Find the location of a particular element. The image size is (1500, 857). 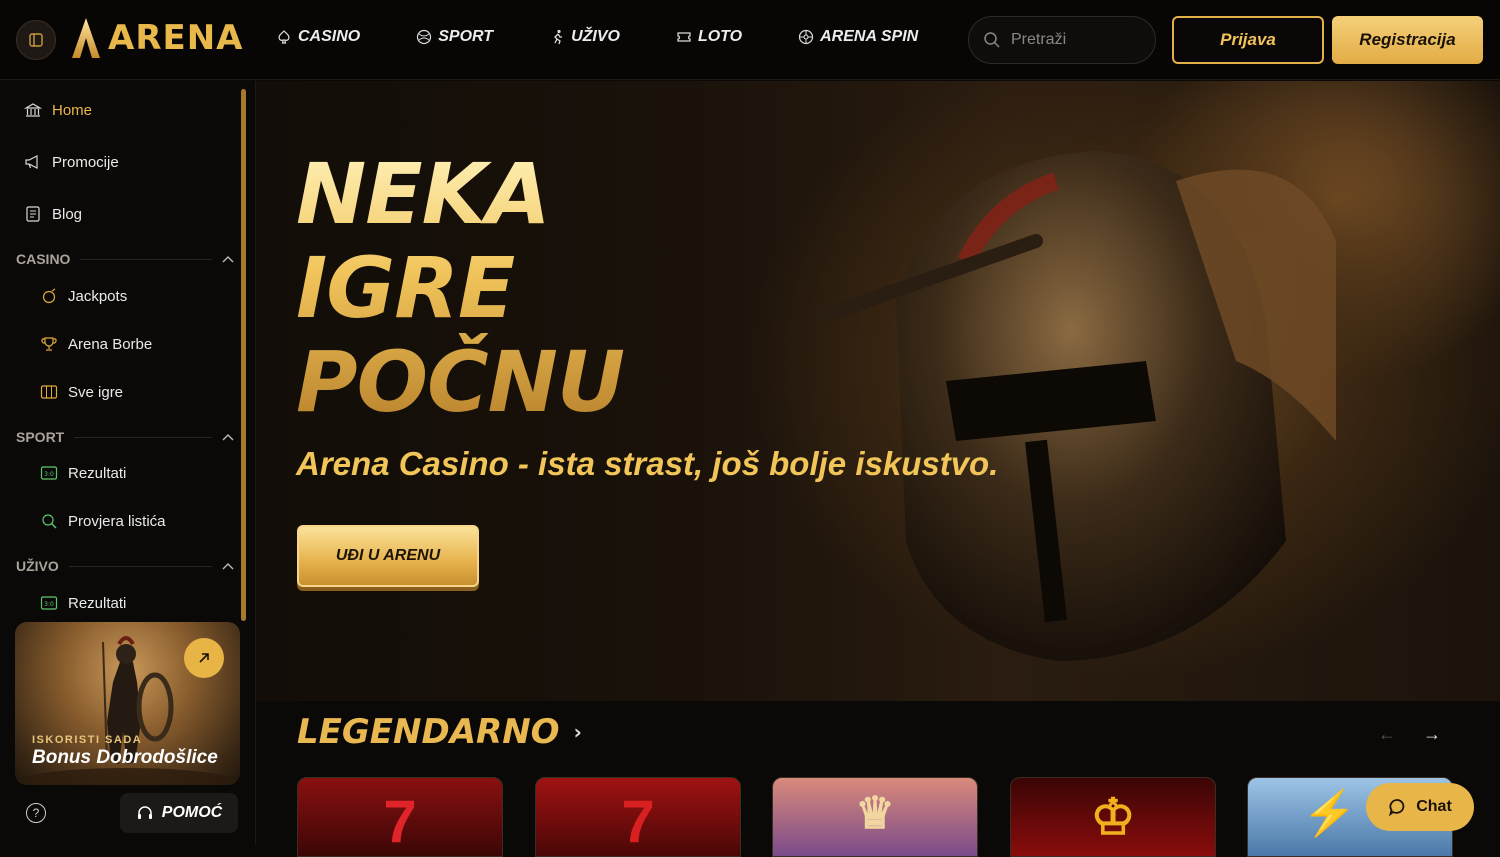

section-sport-header: SPORT is located at coordinates (125, 437).